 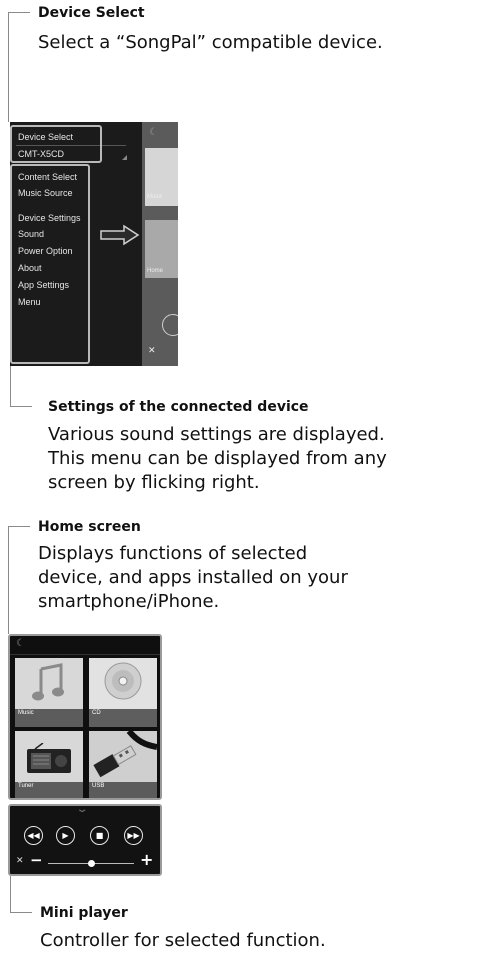 I want to click on device-select-leader-vertical, so click(x=8, y=67).